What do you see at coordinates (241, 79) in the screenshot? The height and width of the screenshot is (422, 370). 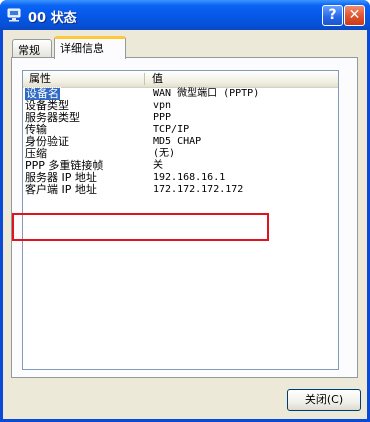 I see `column-header-value: 值` at bounding box center [241, 79].